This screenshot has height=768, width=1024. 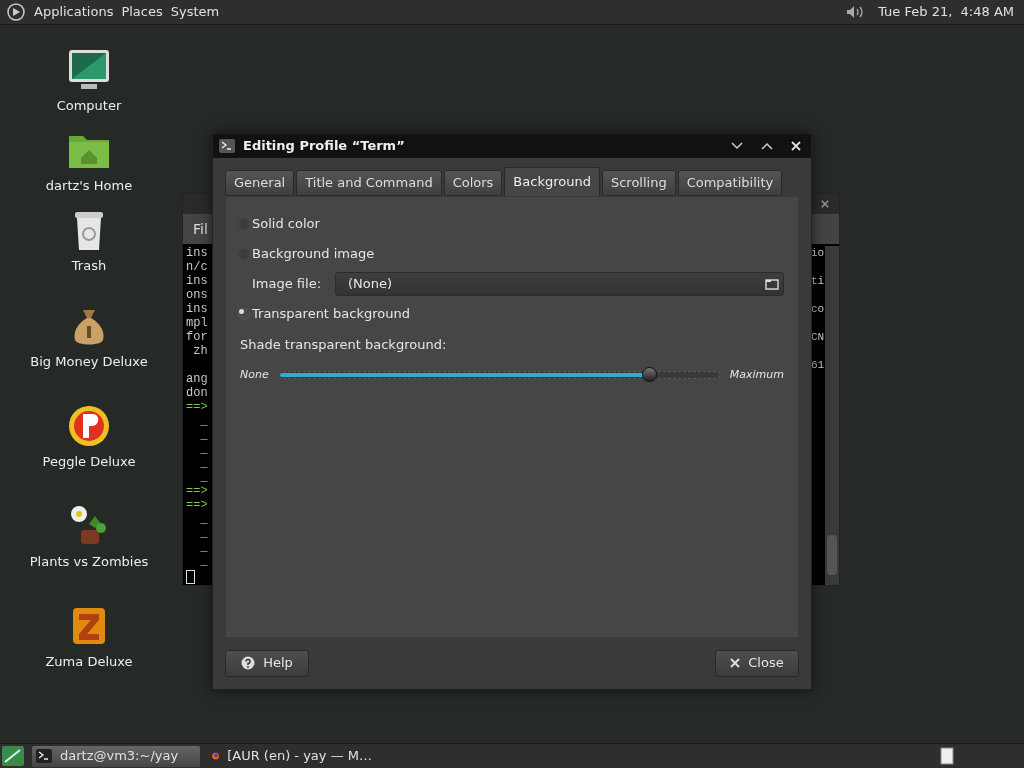 What do you see at coordinates (947, 756) in the screenshot?
I see `workspace-icon` at bounding box center [947, 756].